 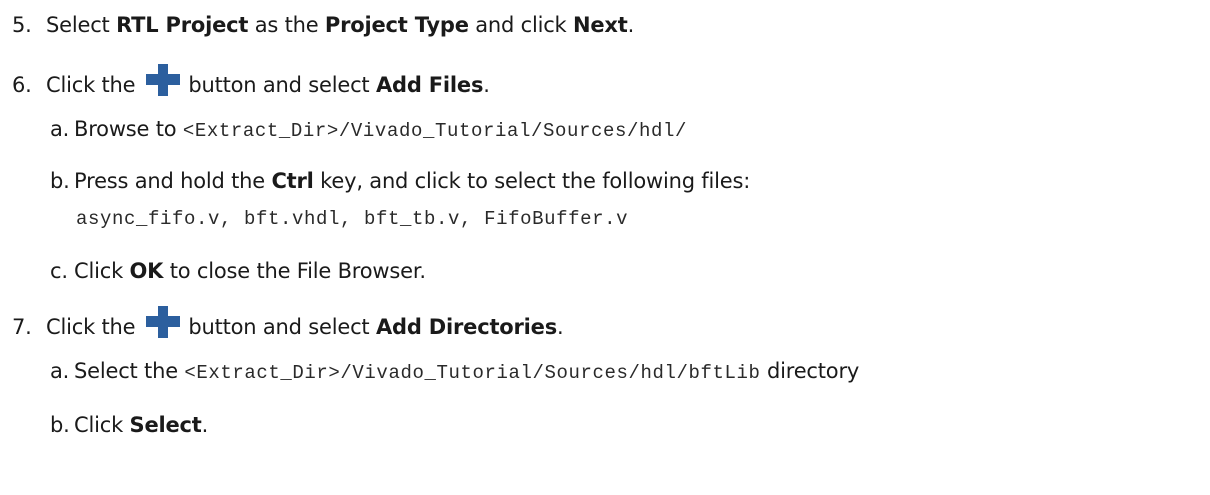 I want to click on step-text: and click, so click(x=520, y=25).